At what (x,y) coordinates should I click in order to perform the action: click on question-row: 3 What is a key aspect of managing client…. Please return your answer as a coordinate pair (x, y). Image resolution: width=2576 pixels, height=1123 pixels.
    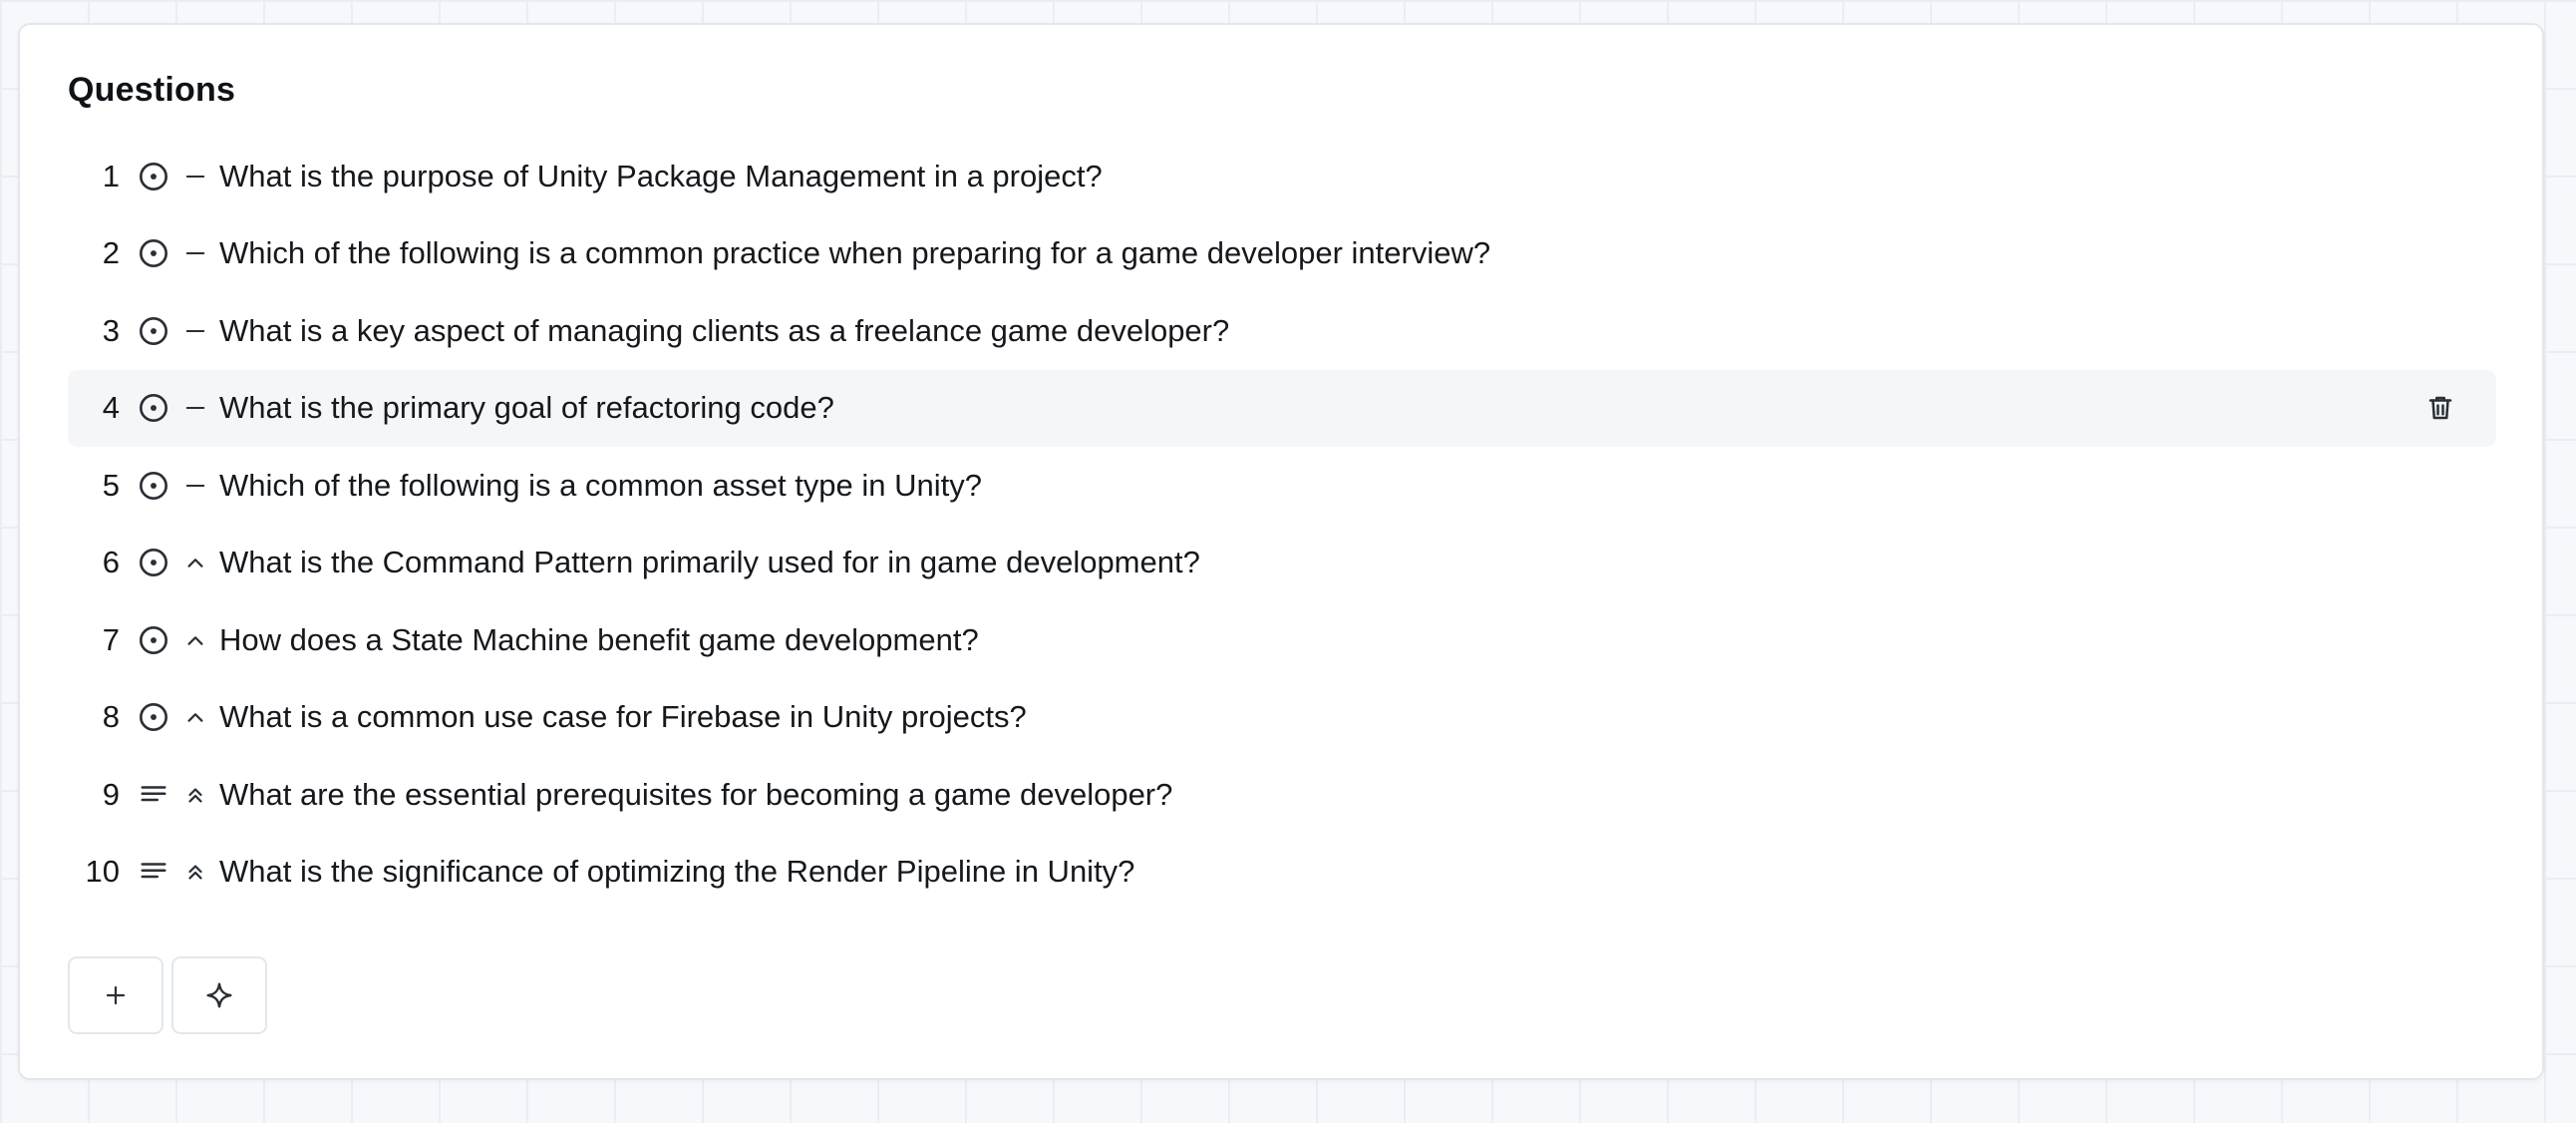
    Looking at the image, I should click on (1282, 331).